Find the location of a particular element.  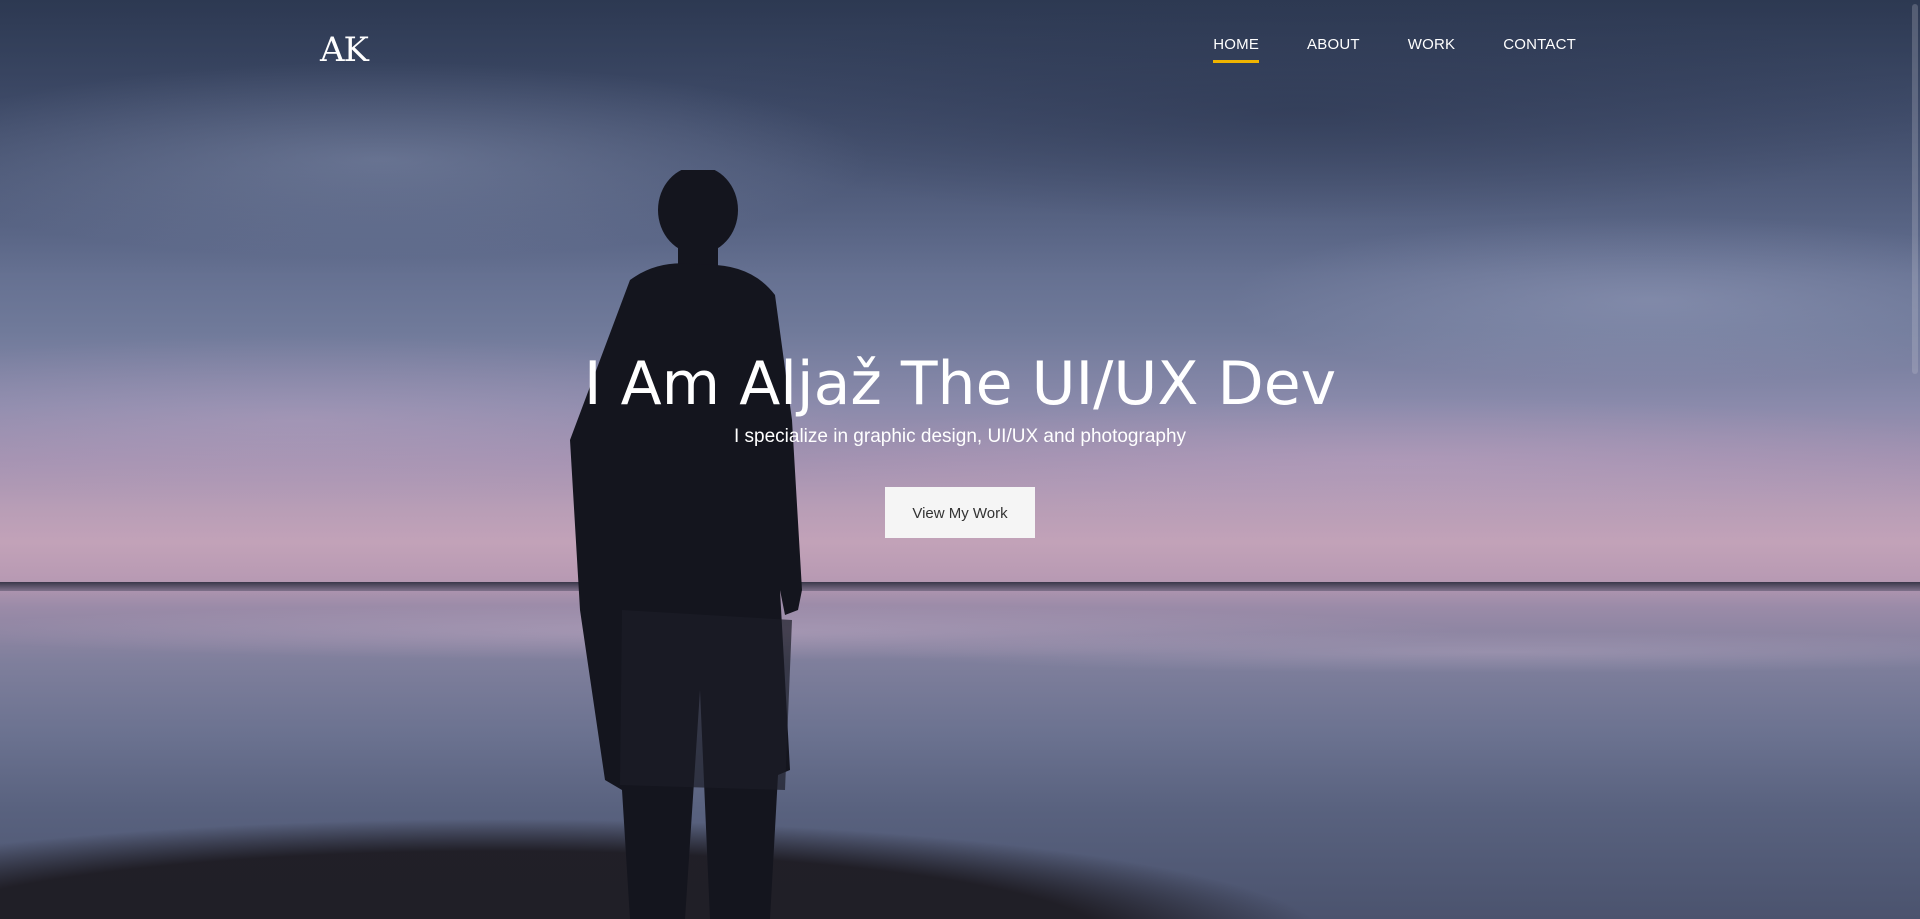

hero-title: I Am Aljaž The UI/UX Dev is located at coordinates (960, 384).